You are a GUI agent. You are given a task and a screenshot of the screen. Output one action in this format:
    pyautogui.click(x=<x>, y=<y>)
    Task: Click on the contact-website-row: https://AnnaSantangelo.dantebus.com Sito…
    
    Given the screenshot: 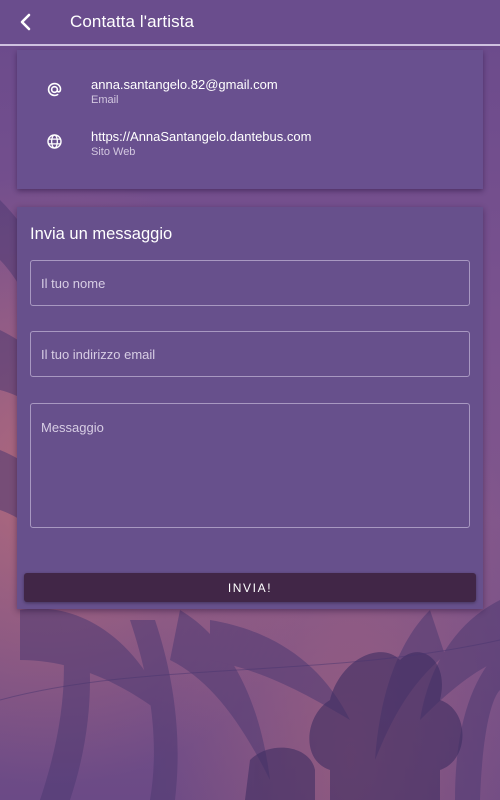 What is the action you would take?
    pyautogui.click(x=250, y=149)
    